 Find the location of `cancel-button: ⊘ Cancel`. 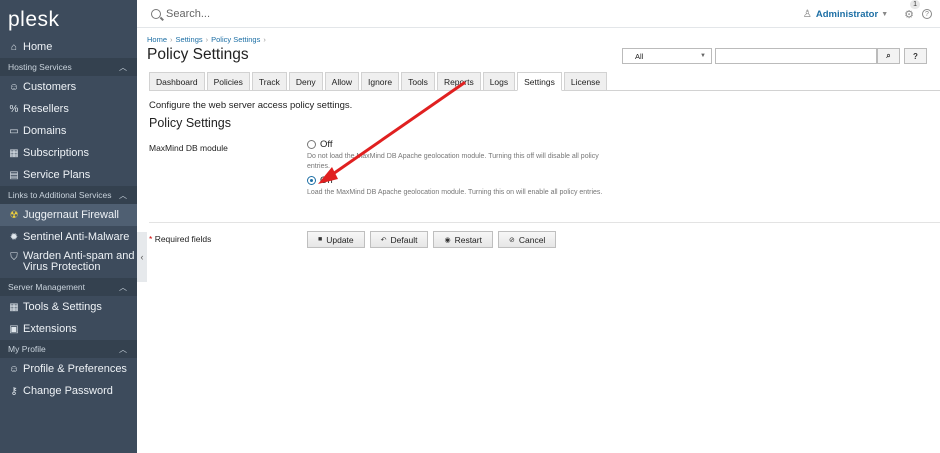

cancel-button: ⊘ Cancel is located at coordinates (527, 239).